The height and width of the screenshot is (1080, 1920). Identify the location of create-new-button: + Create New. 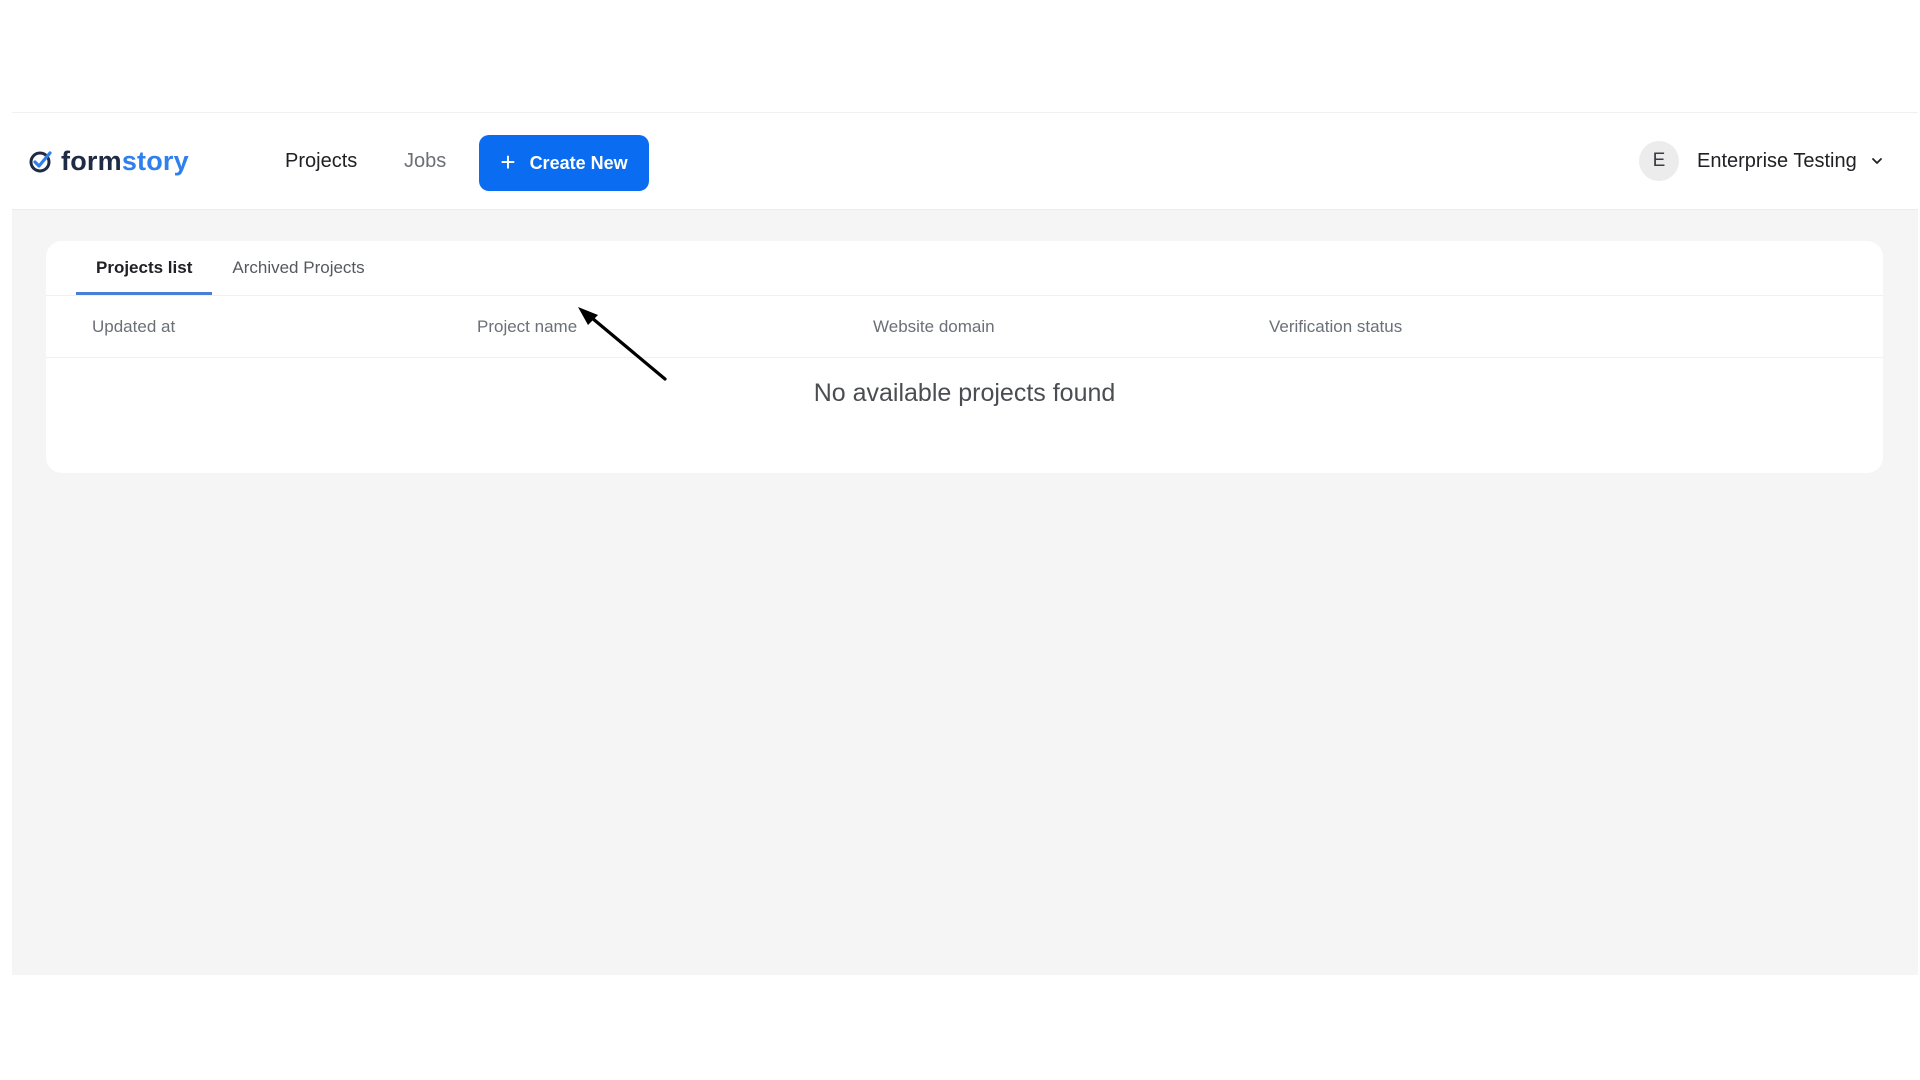
(564, 163).